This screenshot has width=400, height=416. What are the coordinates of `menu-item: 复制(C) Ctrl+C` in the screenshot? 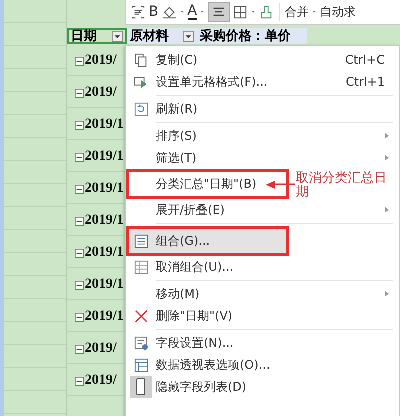 It's located at (262, 60).